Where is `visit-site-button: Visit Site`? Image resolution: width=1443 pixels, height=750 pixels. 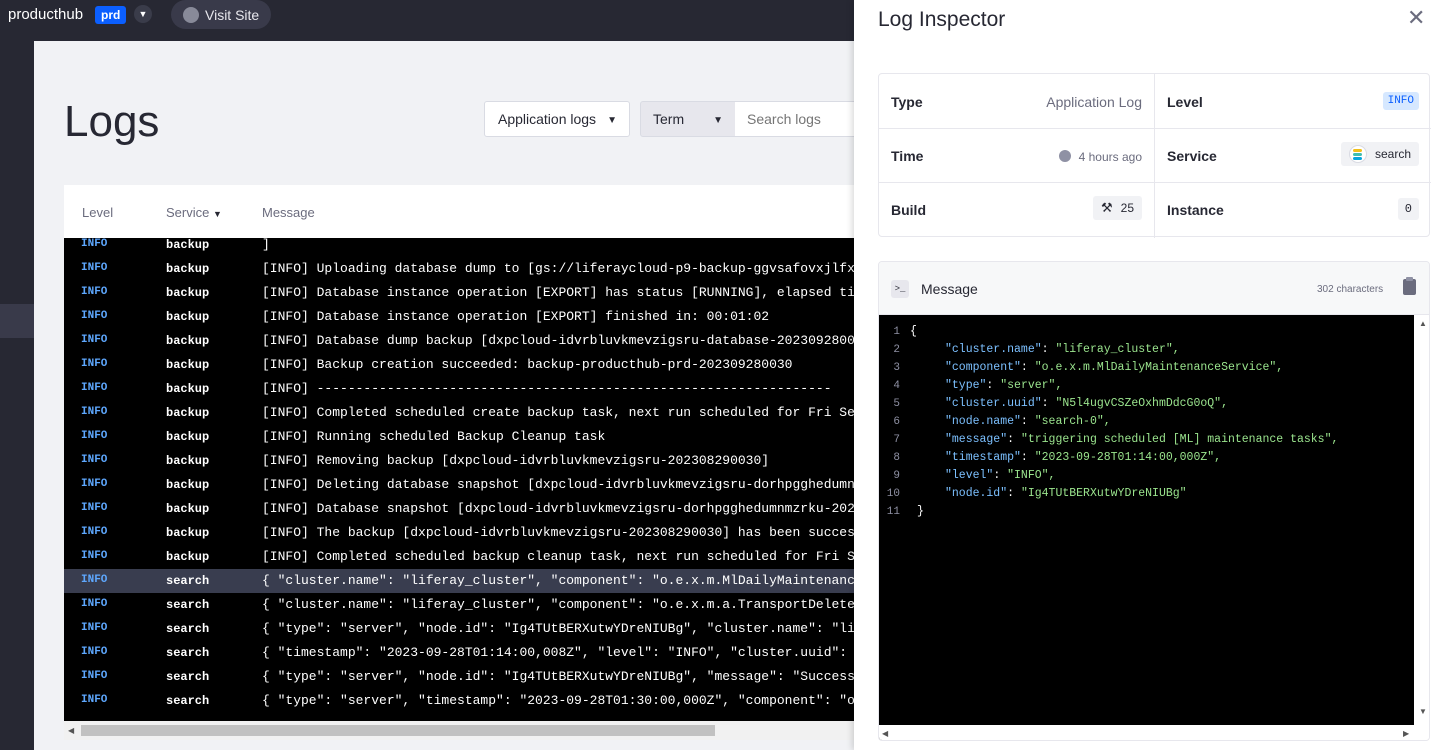 visit-site-button: Visit Site is located at coordinates (221, 14).